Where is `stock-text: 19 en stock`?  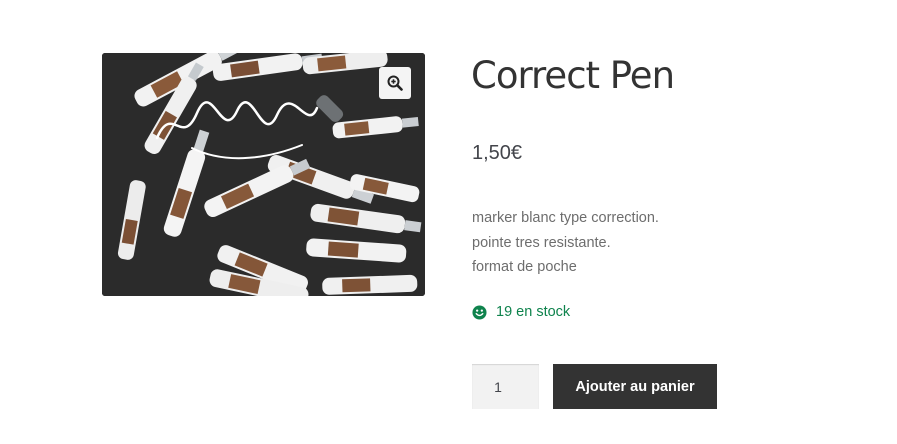 stock-text: 19 en stock is located at coordinates (533, 312).